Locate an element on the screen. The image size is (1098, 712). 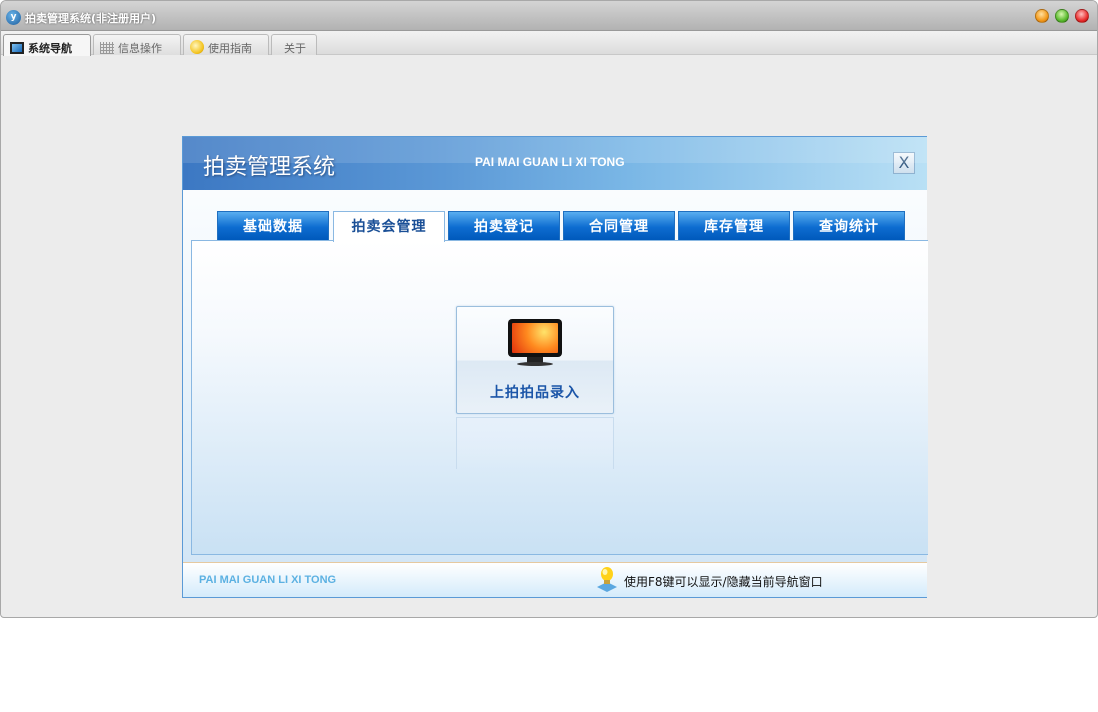
tab-label: 使用指南 is located at coordinates (230, 48).